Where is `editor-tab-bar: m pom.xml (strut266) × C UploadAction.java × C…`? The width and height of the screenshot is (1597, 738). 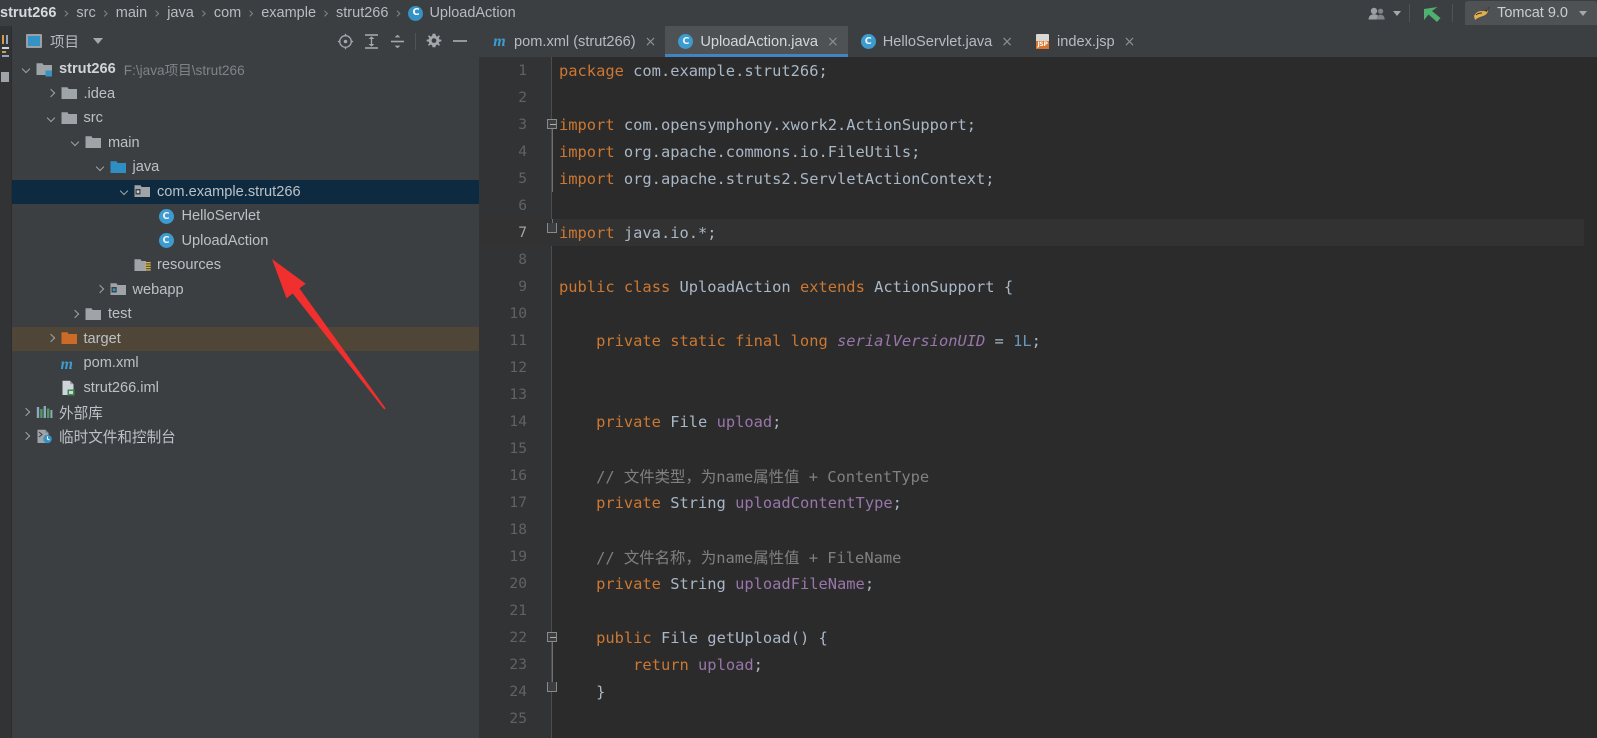 editor-tab-bar: m pom.xml (strut266) × C UploadAction.java × C… is located at coordinates (1038, 41).